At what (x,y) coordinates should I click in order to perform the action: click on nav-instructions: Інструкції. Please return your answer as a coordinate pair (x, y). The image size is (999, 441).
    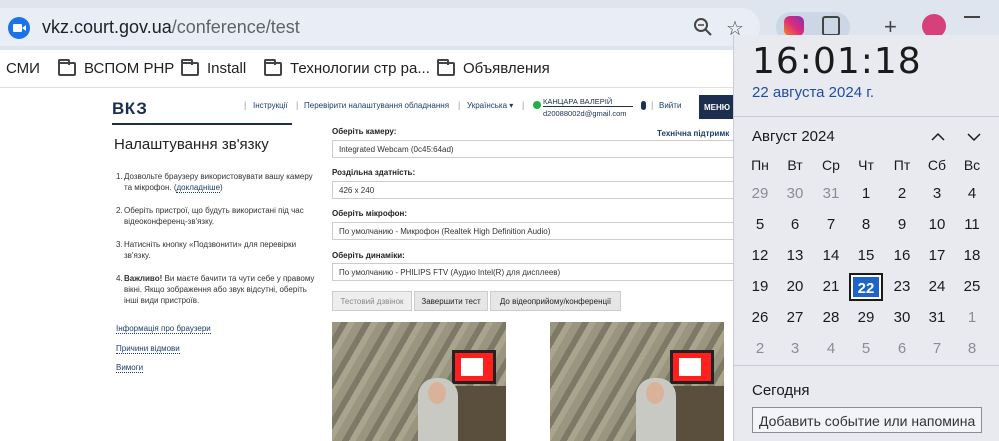
    Looking at the image, I should click on (270, 105).